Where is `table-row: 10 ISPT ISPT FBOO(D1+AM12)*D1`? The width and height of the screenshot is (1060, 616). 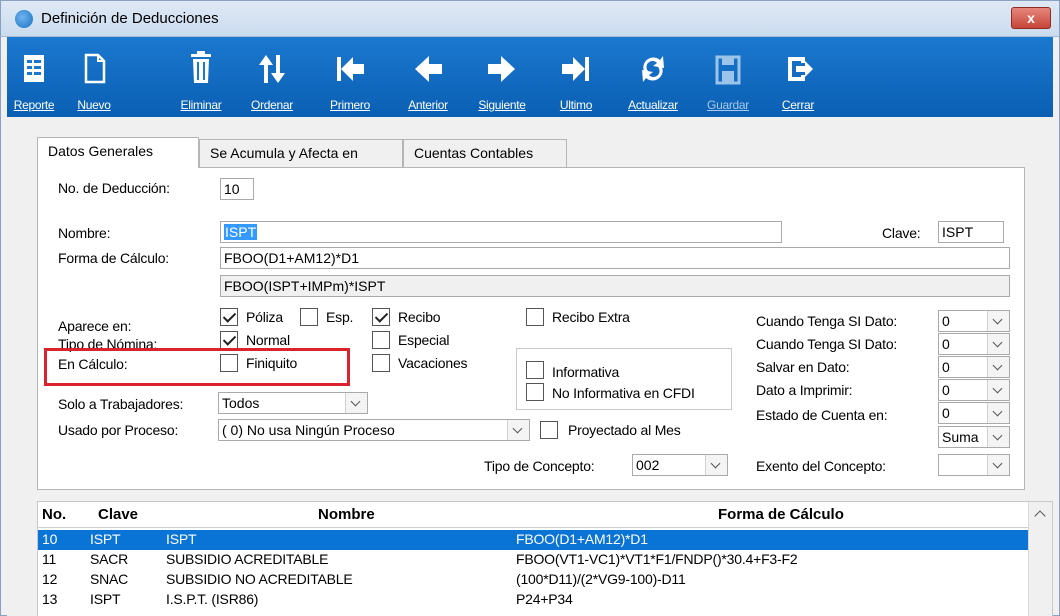 table-row: 10 ISPT ISPT FBOO(D1+AM12)*D1 is located at coordinates (533, 540).